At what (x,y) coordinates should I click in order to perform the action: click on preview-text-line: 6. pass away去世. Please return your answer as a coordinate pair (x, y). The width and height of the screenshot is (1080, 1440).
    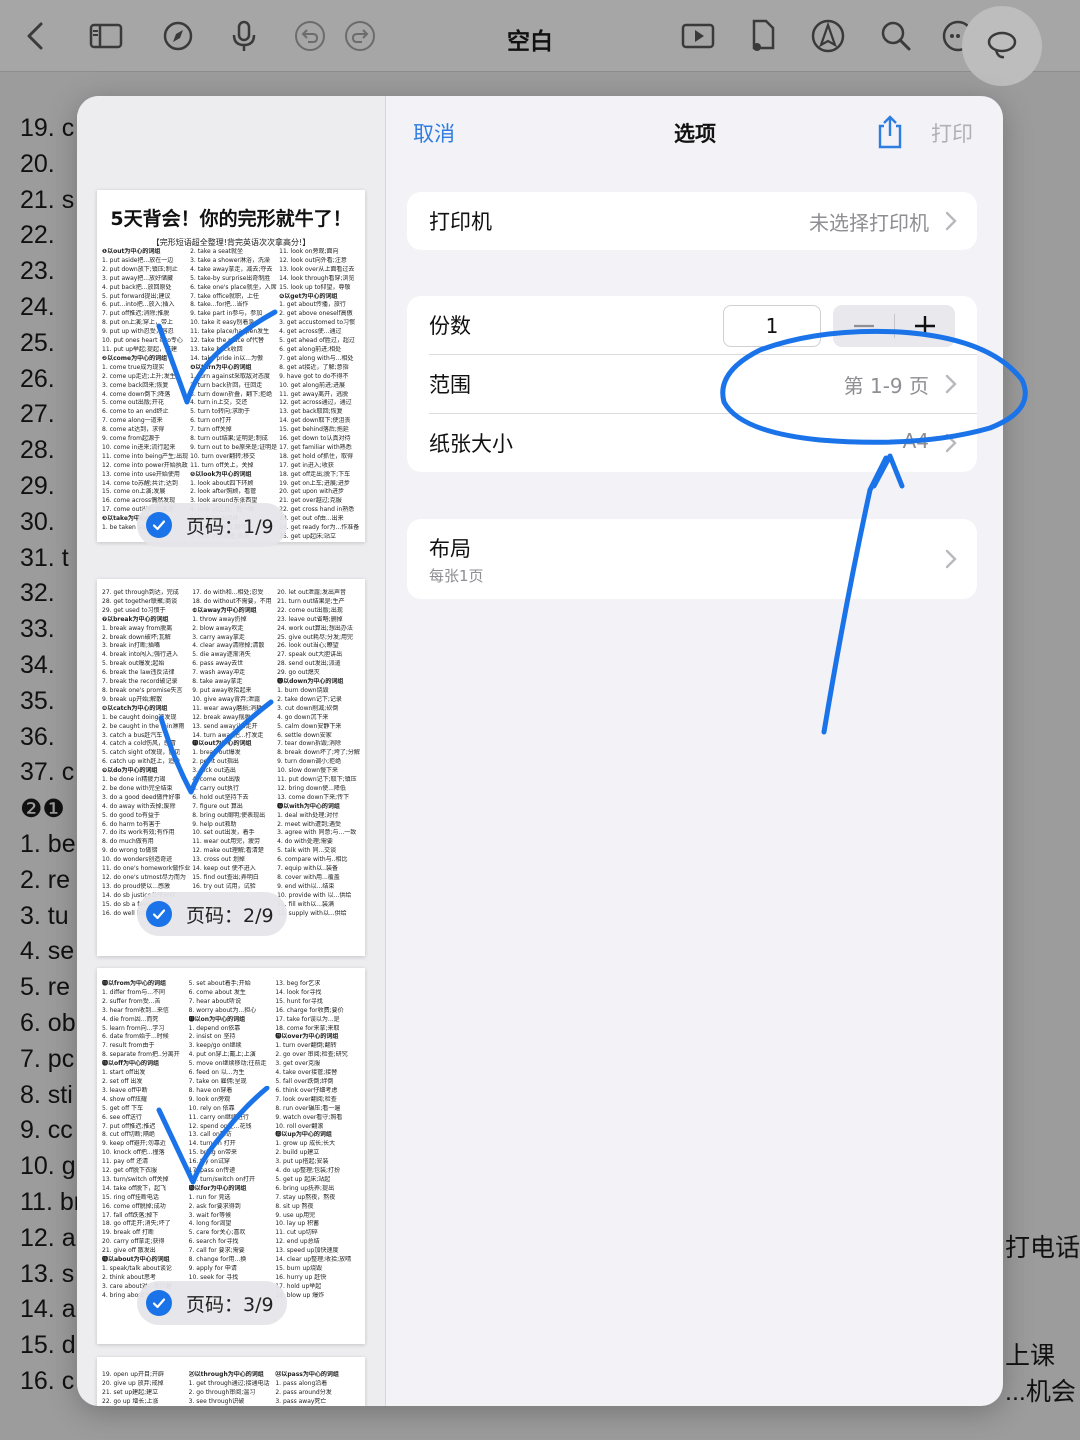
    Looking at the image, I should click on (218, 664).